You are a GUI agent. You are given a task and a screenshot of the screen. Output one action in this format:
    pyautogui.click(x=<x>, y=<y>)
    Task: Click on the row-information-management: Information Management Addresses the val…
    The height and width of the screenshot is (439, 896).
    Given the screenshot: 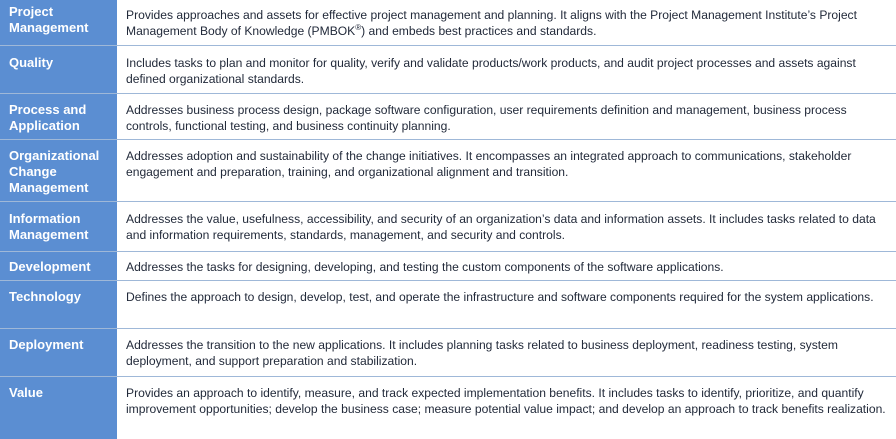 What is the action you would take?
    pyautogui.click(x=448, y=227)
    